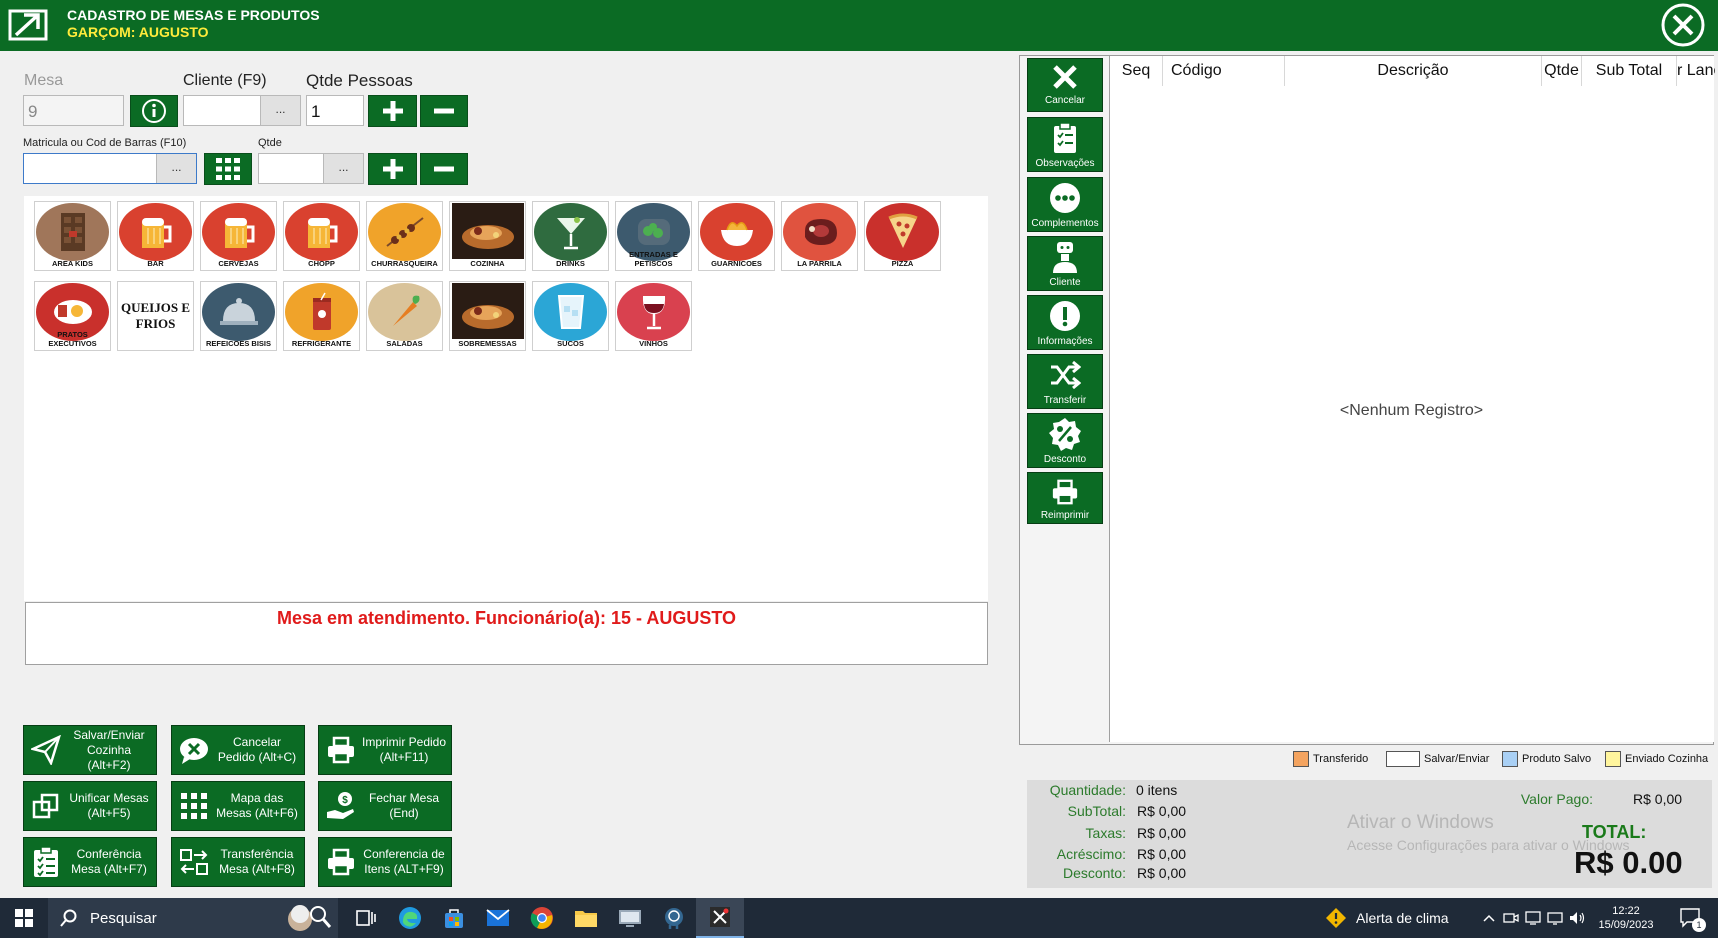 The height and width of the screenshot is (938, 1718). I want to click on taskbar-chrome, so click(542, 918).